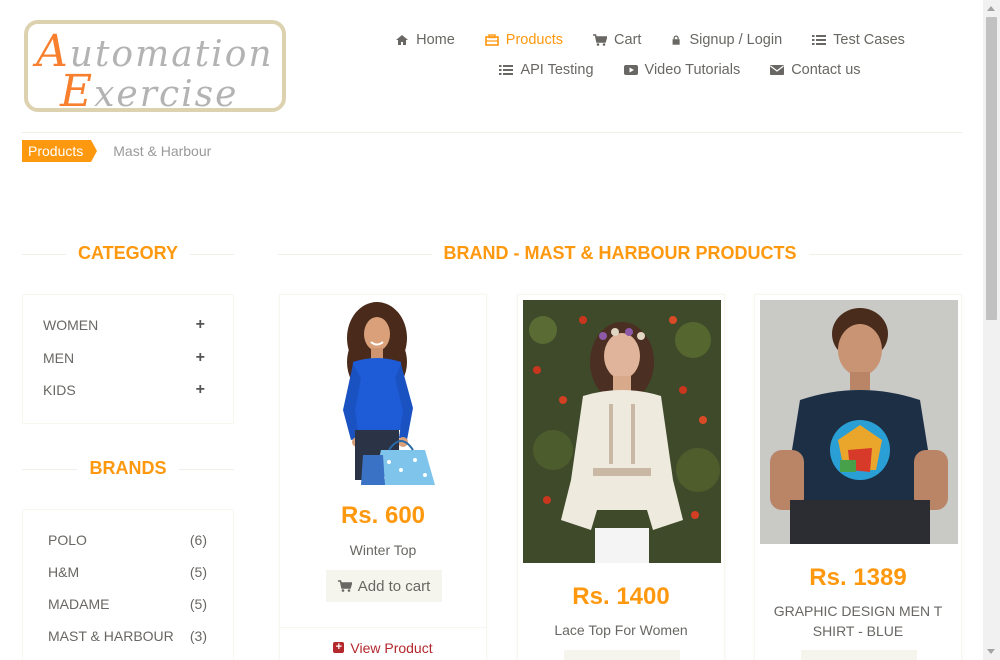  I want to click on brand-item-madame: MADAME (5), so click(128, 604).